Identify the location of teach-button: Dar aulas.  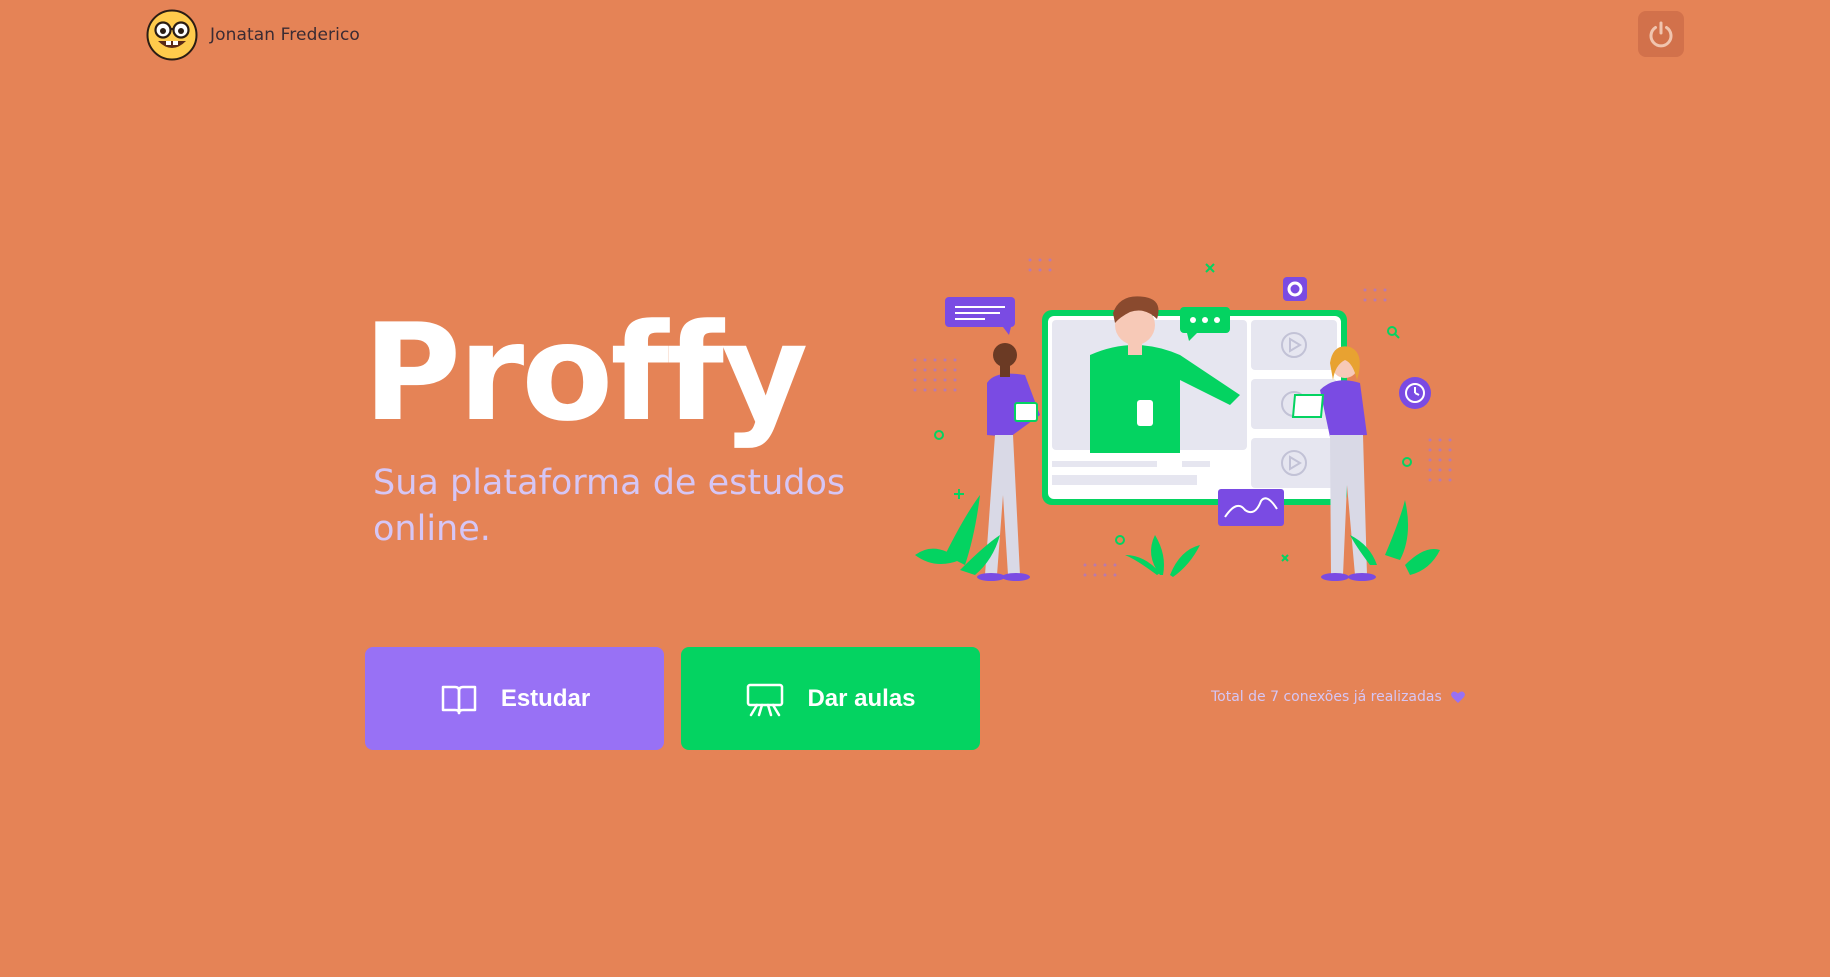
(830, 698).